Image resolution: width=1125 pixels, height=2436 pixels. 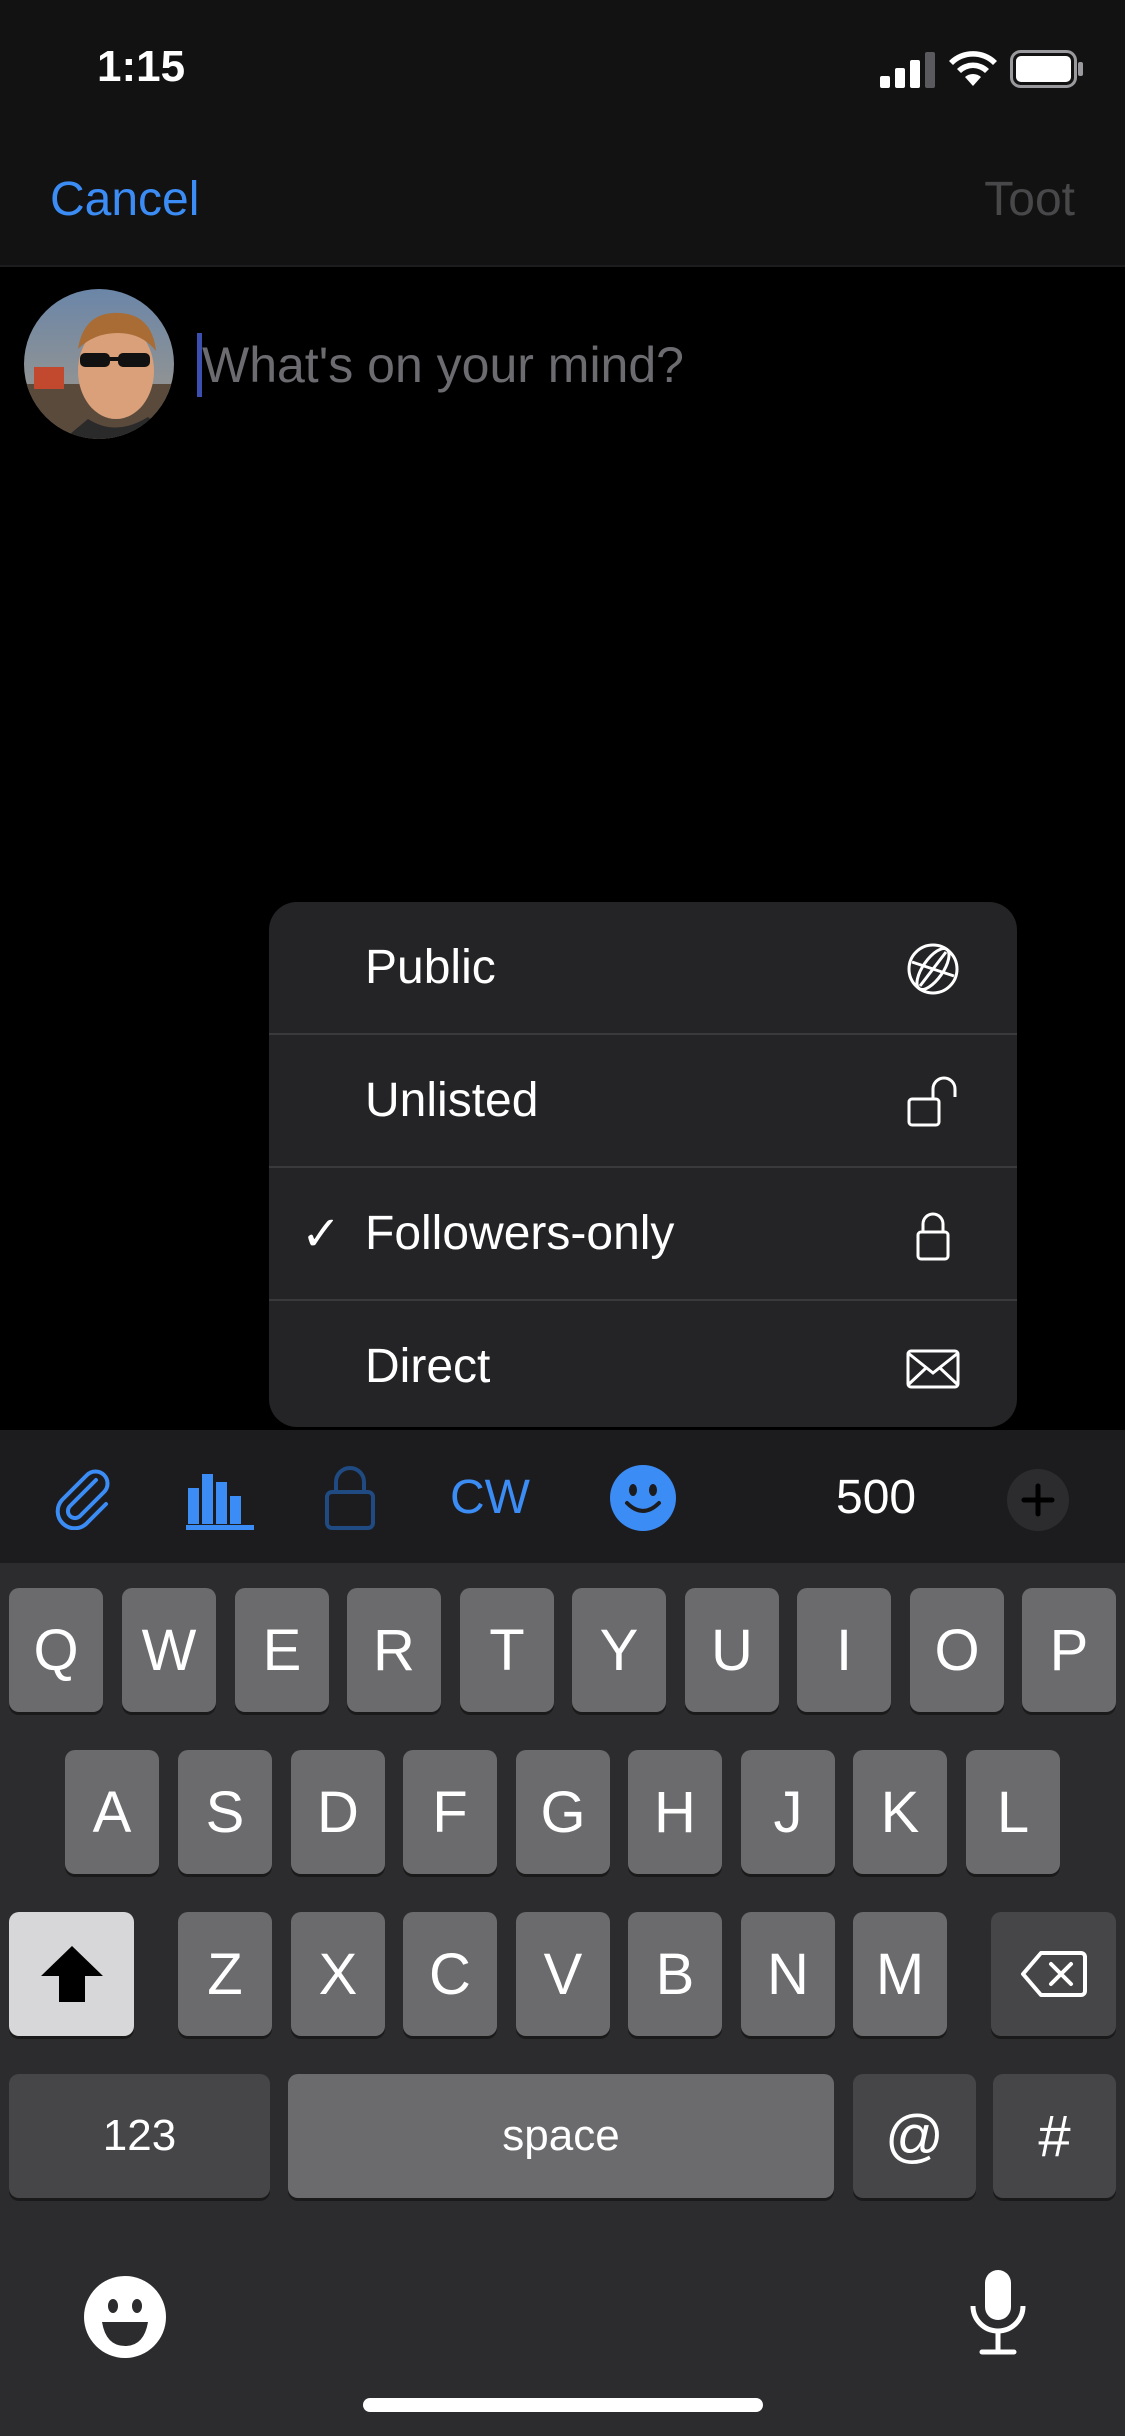 What do you see at coordinates (563, 2405) in the screenshot?
I see `home-indicator` at bounding box center [563, 2405].